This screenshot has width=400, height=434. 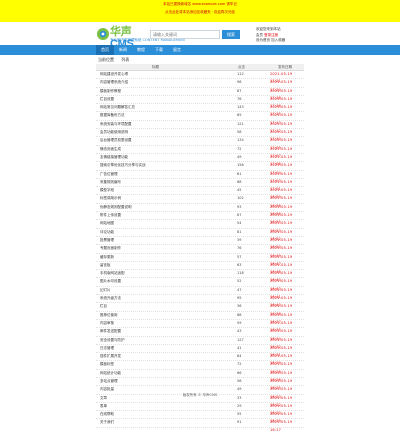 I want to click on list-item: 友情链接管理功能 49 2021-05-19 17:06, so click(x=200, y=160).